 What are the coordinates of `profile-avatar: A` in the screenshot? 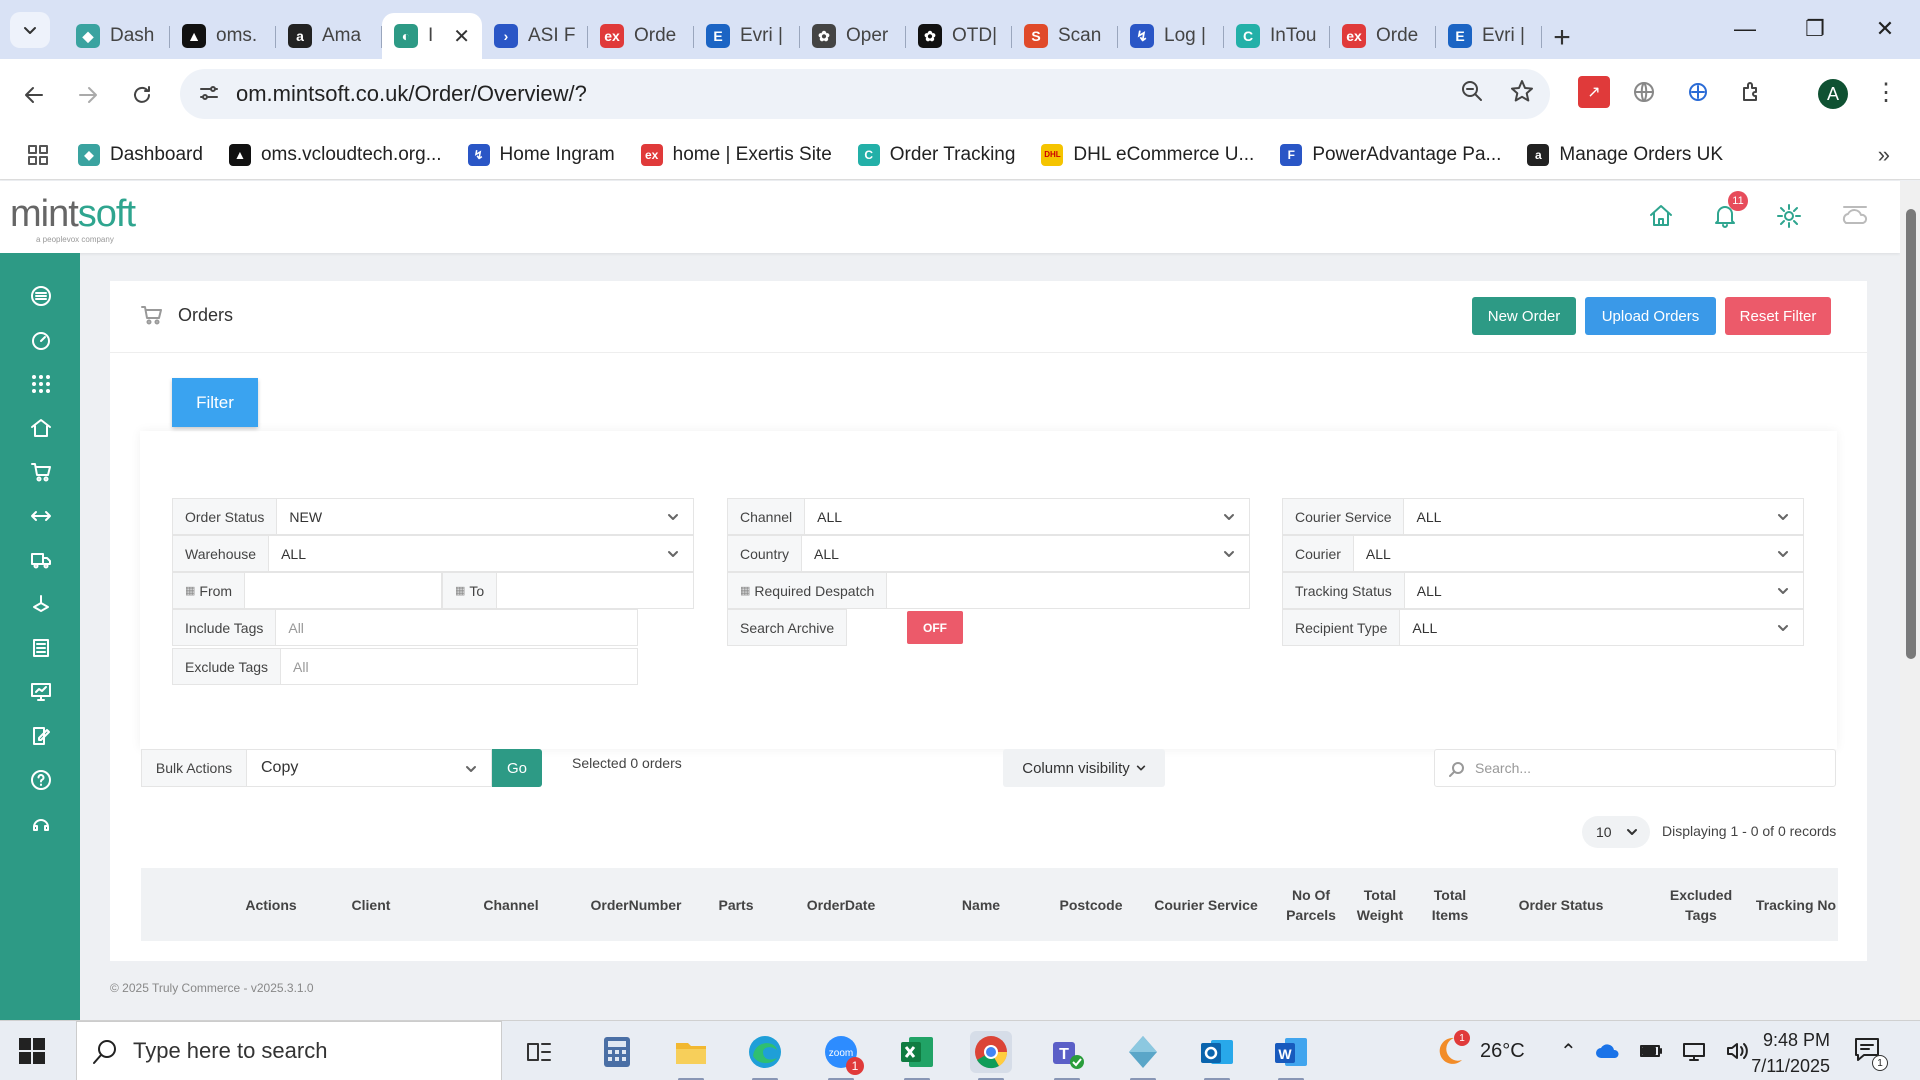 It's located at (1833, 94).